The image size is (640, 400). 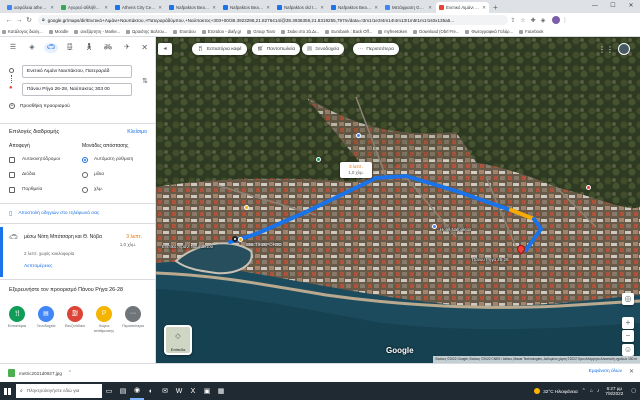 I want to click on back-icon: ←, so click(x=9, y=20).